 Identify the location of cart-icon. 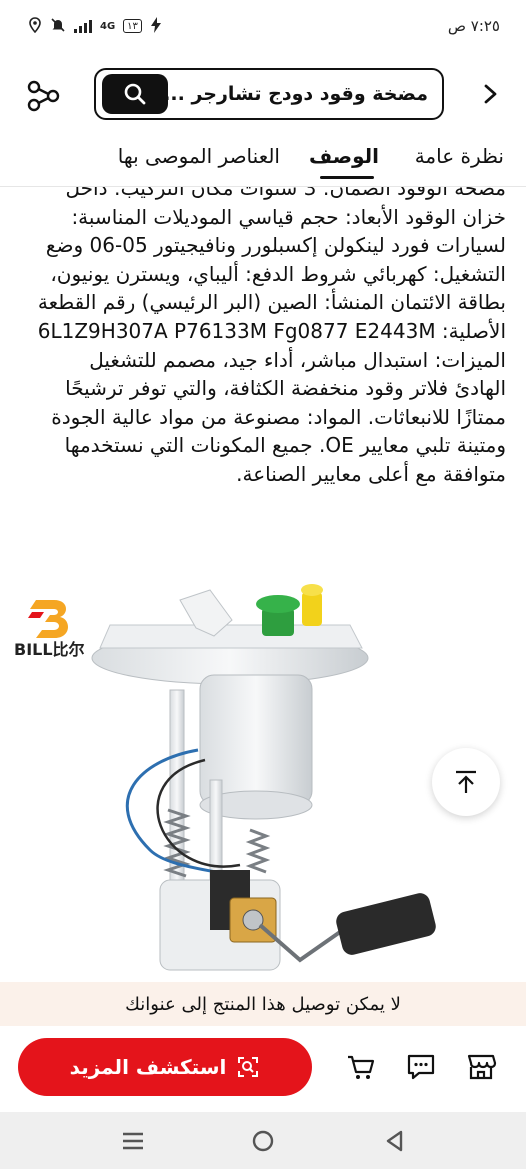
(361, 1067).